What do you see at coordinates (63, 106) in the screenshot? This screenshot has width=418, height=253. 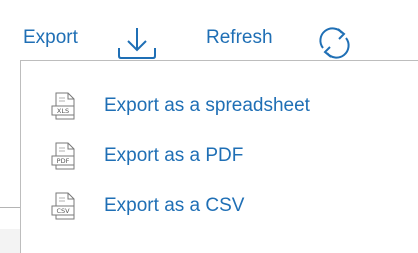 I see `xls-file-icon: XLS` at bounding box center [63, 106].